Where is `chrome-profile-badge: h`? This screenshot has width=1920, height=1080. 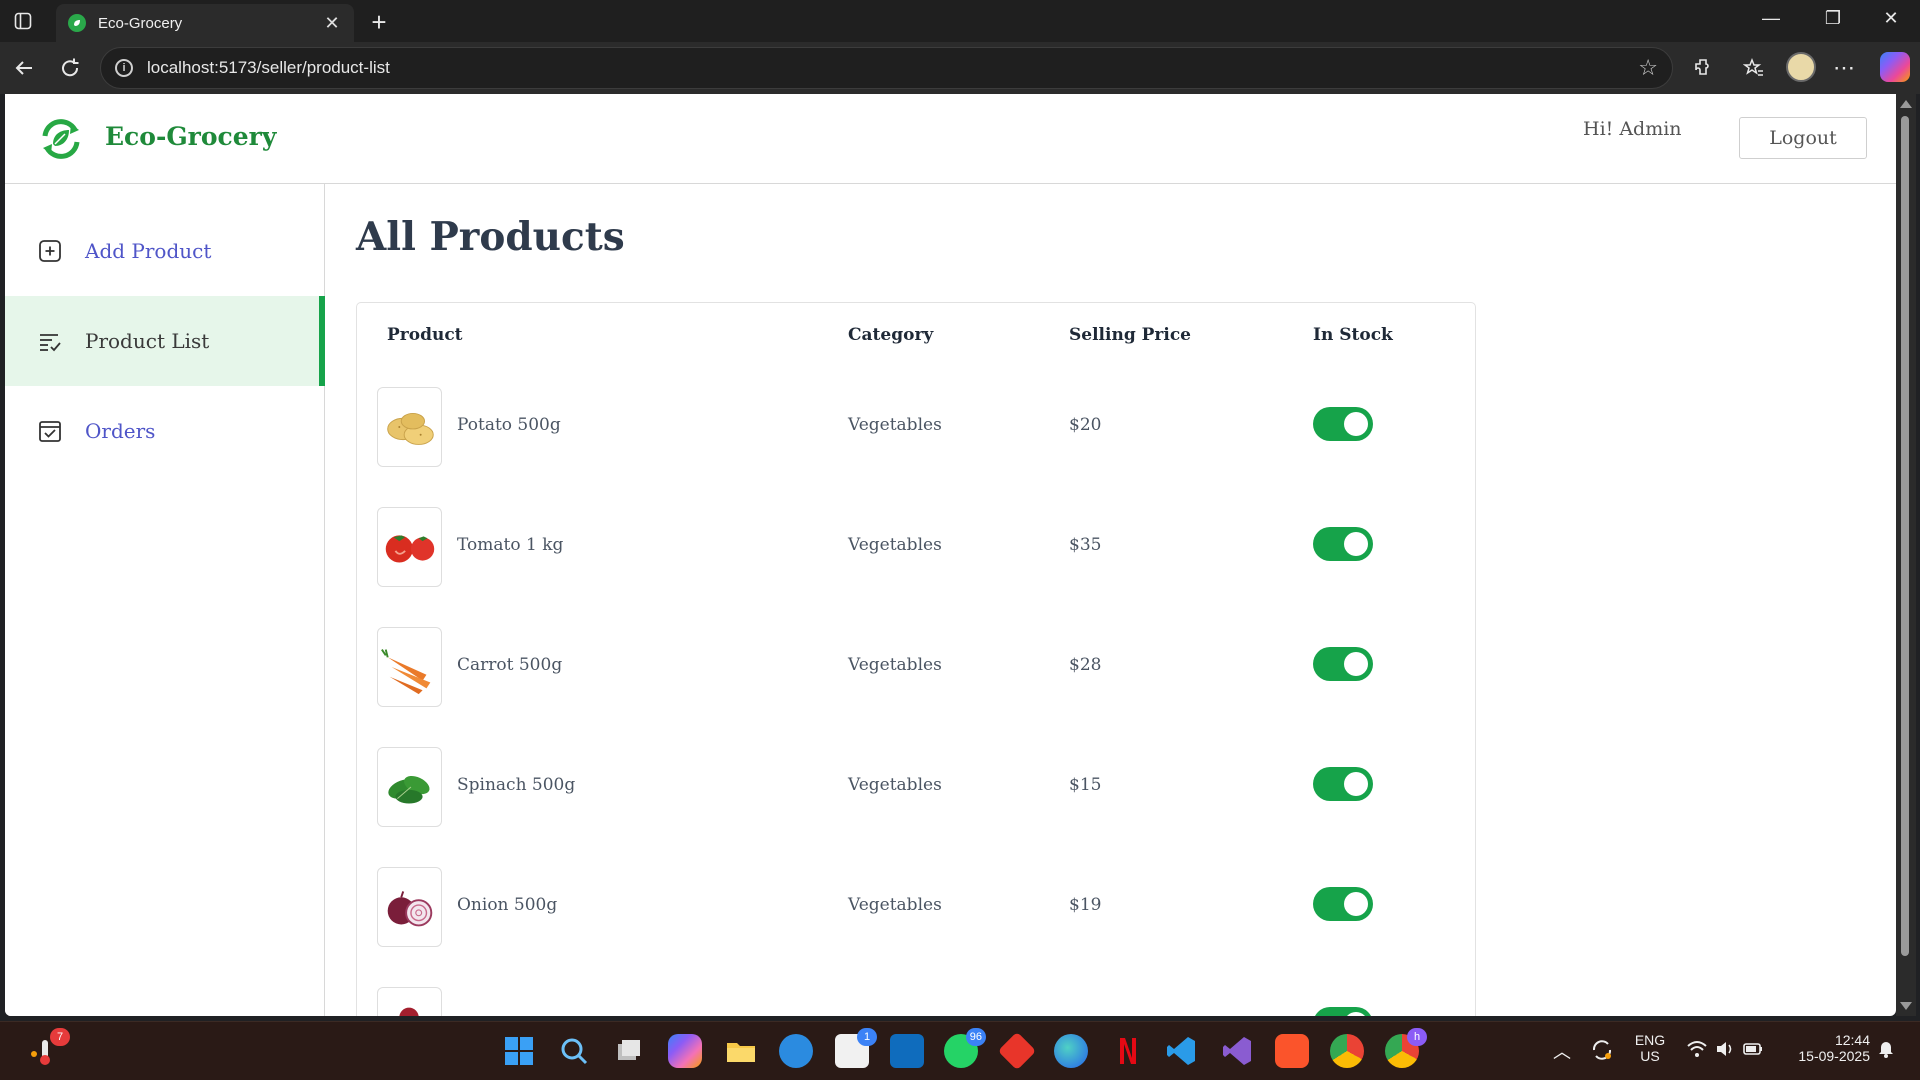
chrome-profile-badge: h is located at coordinates (1417, 1037).